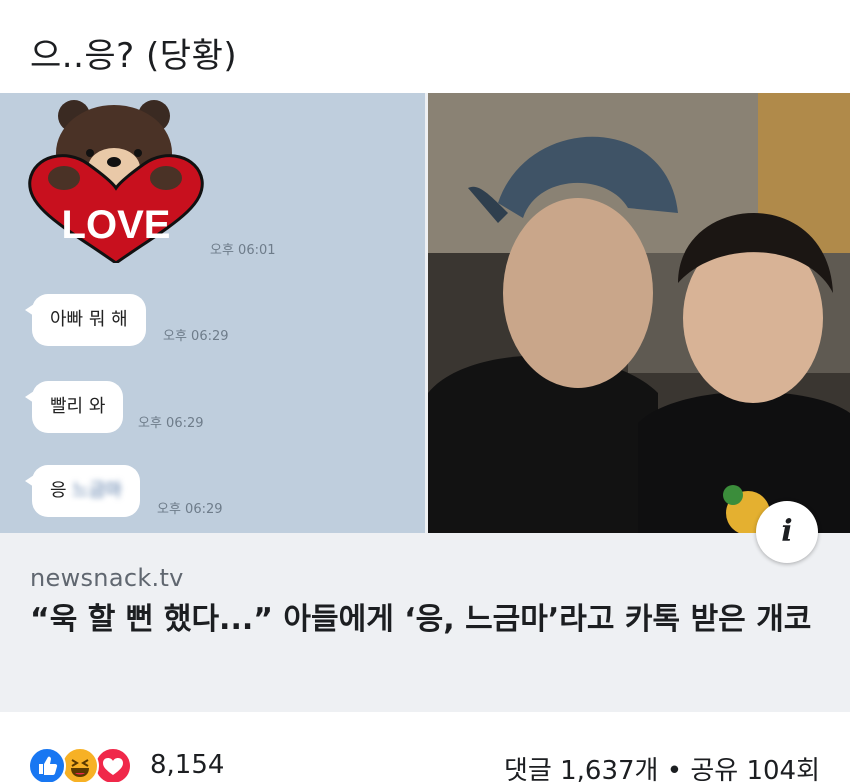 This screenshot has width=850, height=782. I want to click on reaction-count: 8,154, so click(187, 765).